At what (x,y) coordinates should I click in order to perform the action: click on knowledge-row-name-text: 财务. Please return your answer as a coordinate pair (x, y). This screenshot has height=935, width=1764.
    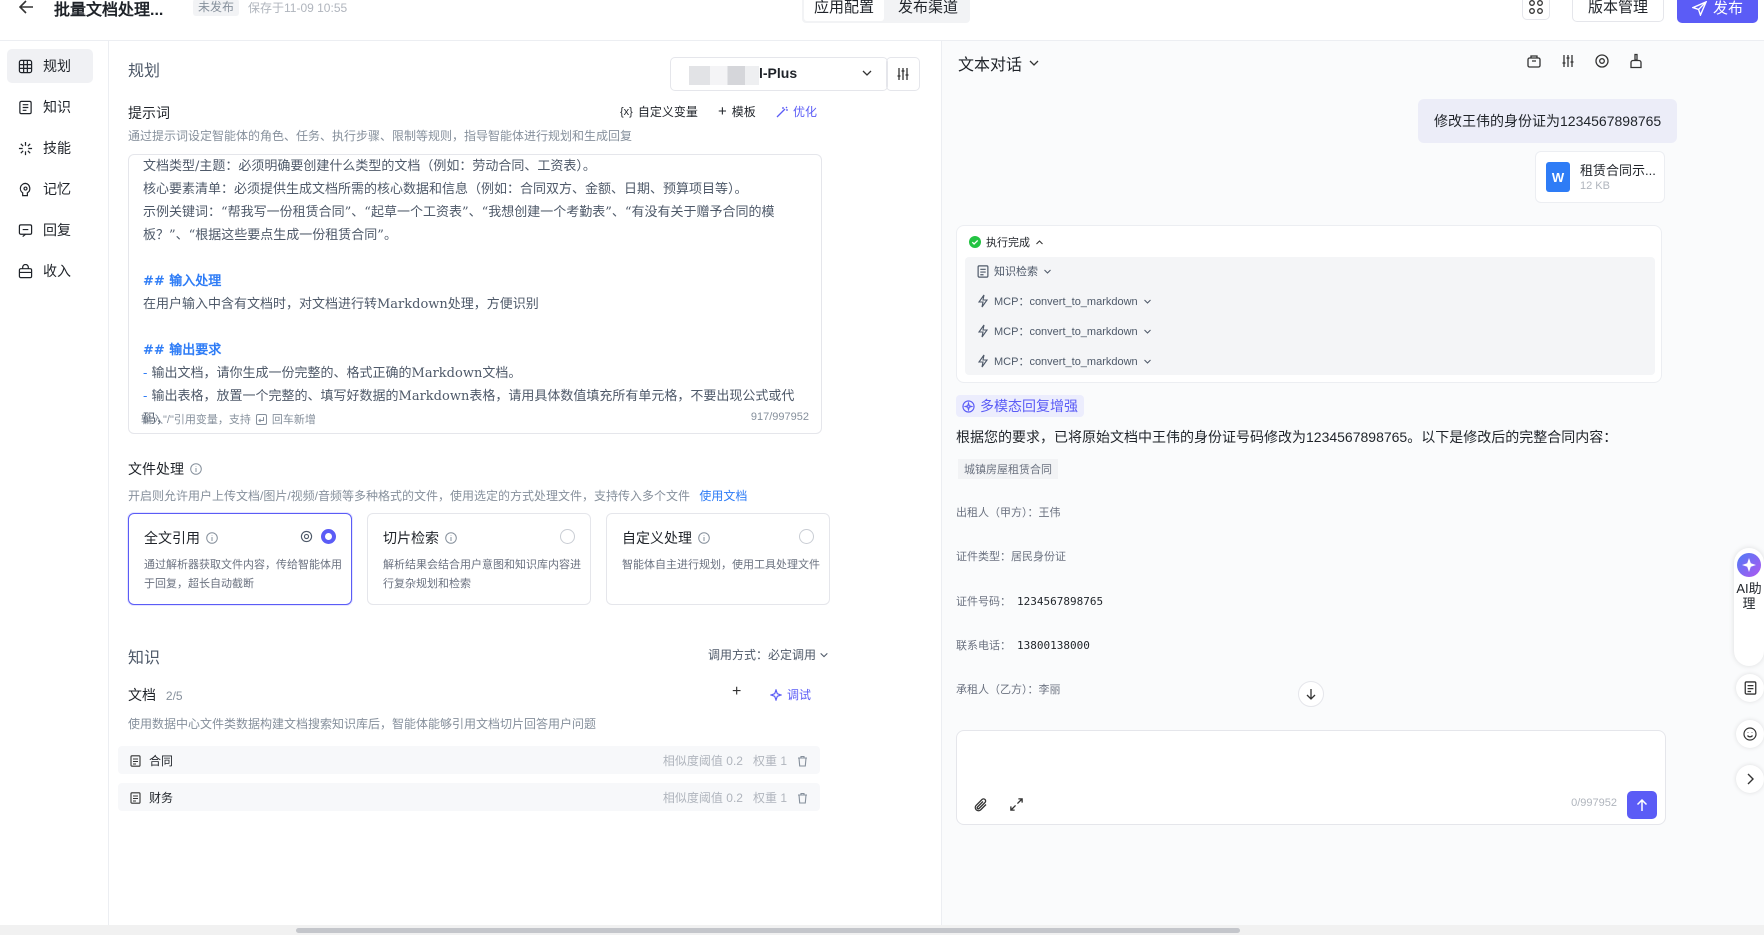
    Looking at the image, I should click on (161, 798).